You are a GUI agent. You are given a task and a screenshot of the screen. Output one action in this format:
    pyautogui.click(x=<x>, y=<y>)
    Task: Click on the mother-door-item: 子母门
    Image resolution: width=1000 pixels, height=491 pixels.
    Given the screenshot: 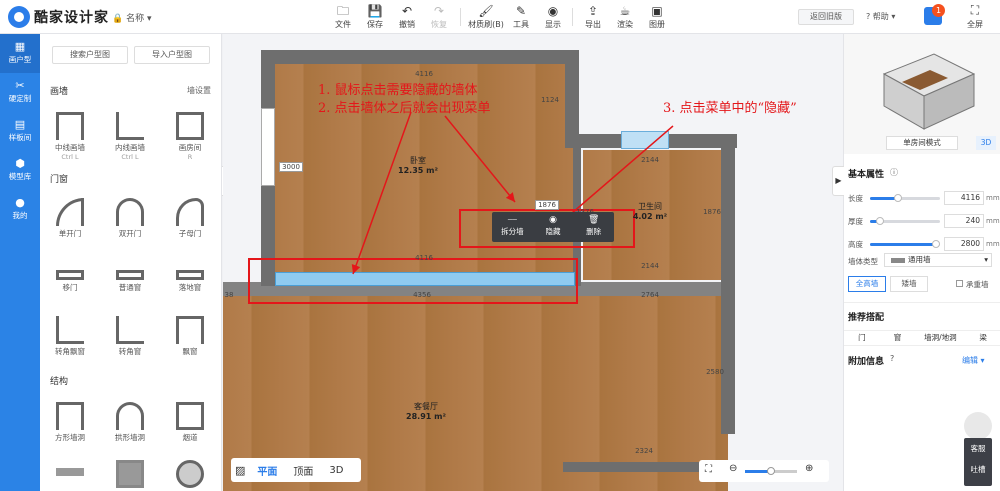 What is the action you would take?
    pyautogui.click(x=190, y=218)
    